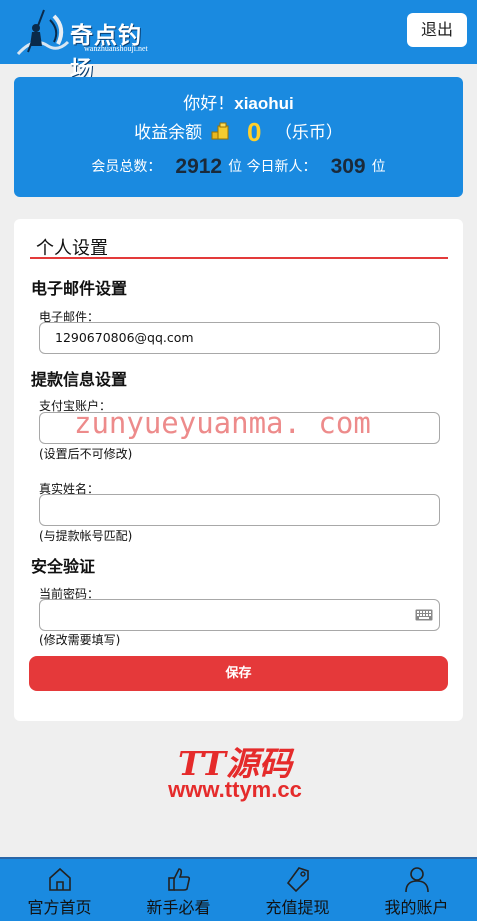 This screenshot has height=921, width=477. I want to click on balance-unit: （乐币）, so click(308, 133).